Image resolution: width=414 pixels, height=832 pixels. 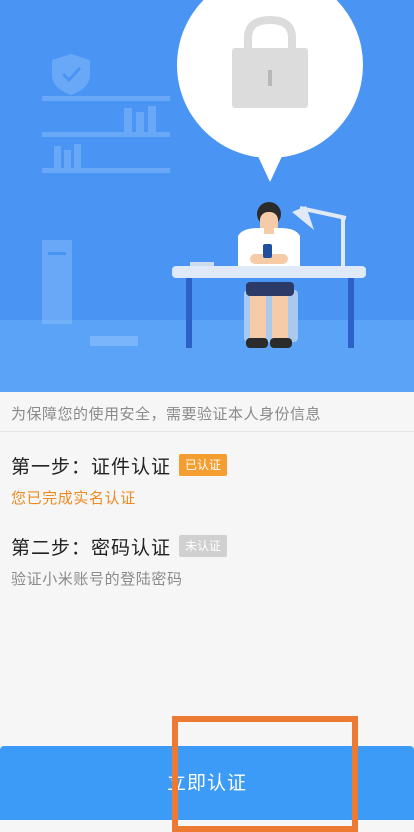 I want to click on intro-section: 为保障您的使用安全，需要验证本人身份信息, so click(x=207, y=412).